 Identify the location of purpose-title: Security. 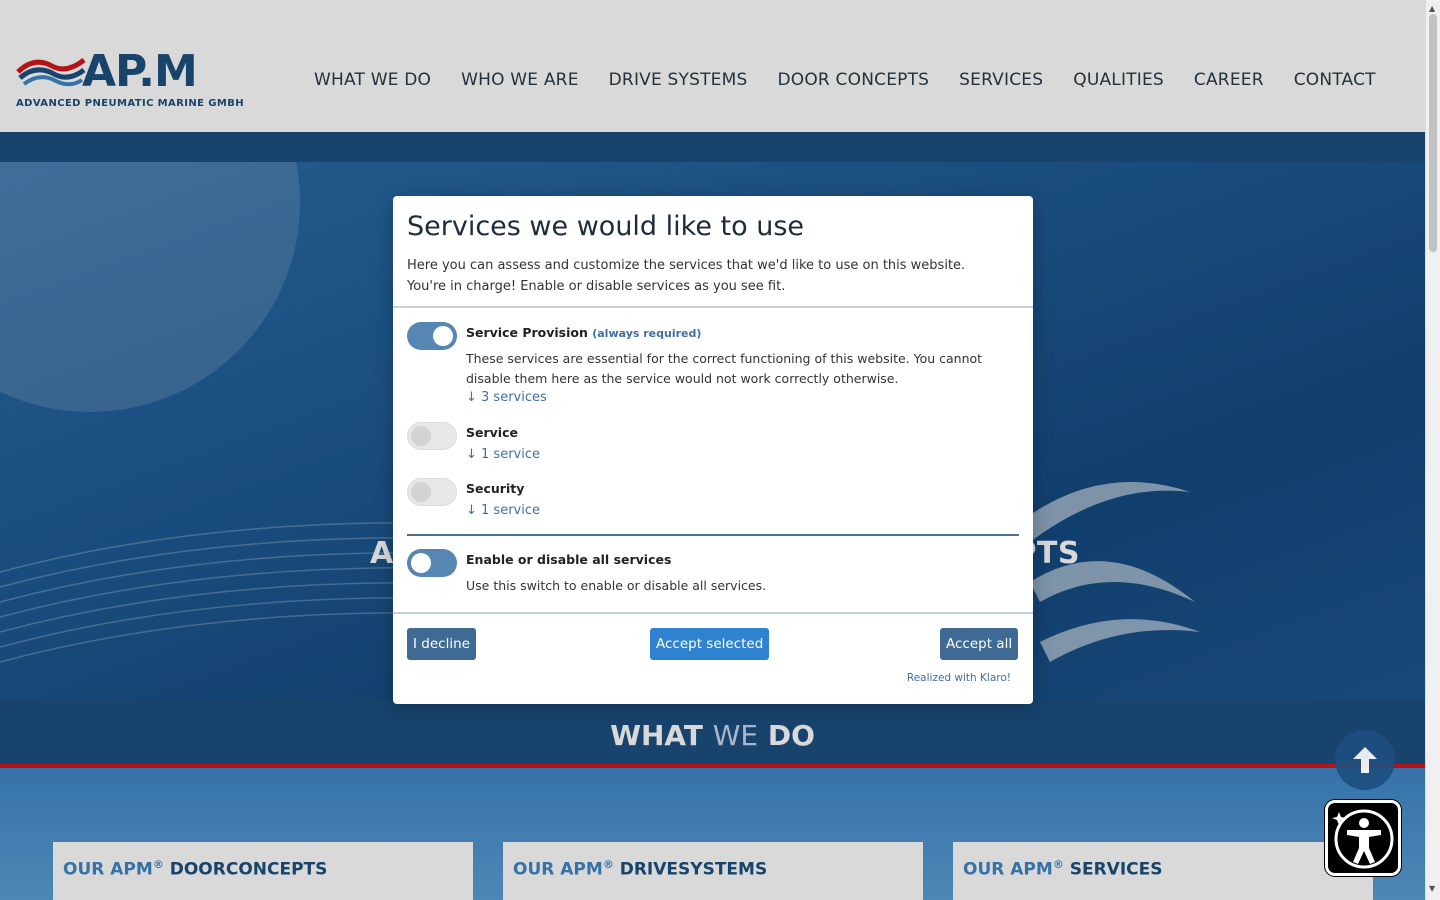
(495, 488).